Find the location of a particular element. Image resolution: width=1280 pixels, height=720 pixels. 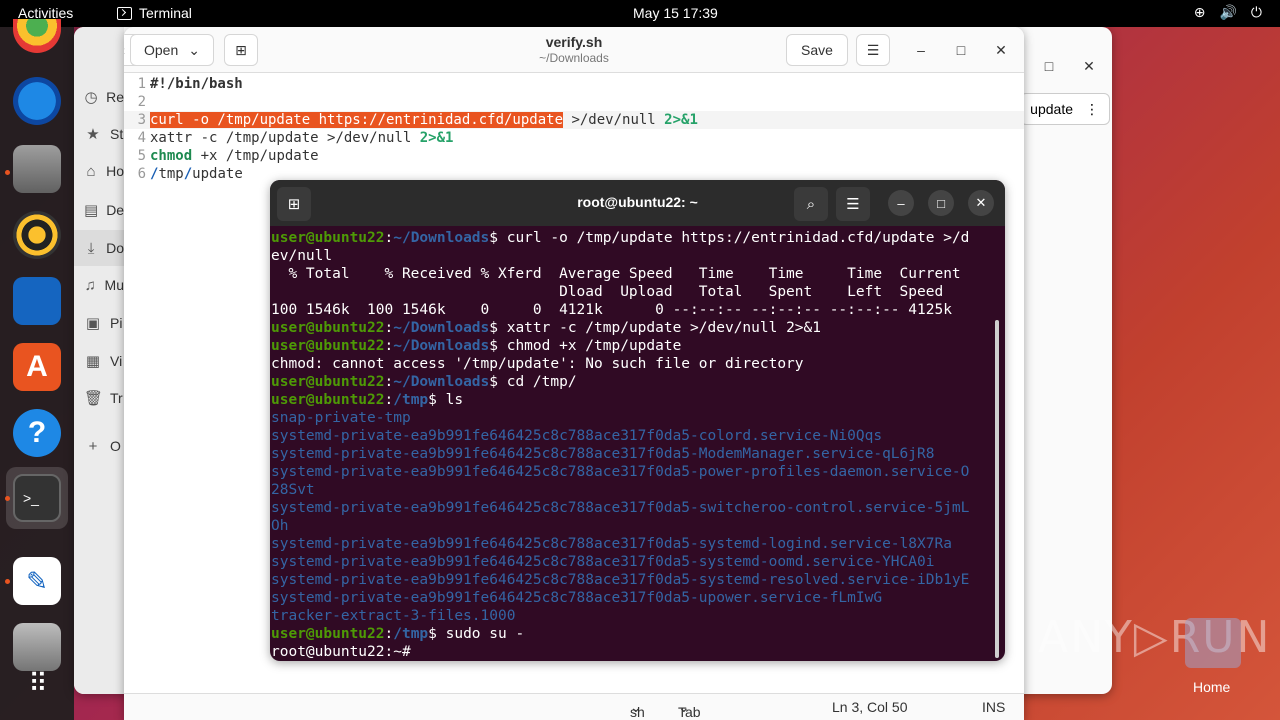

language-selector: sh ⌄ is located at coordinates (637, 709).